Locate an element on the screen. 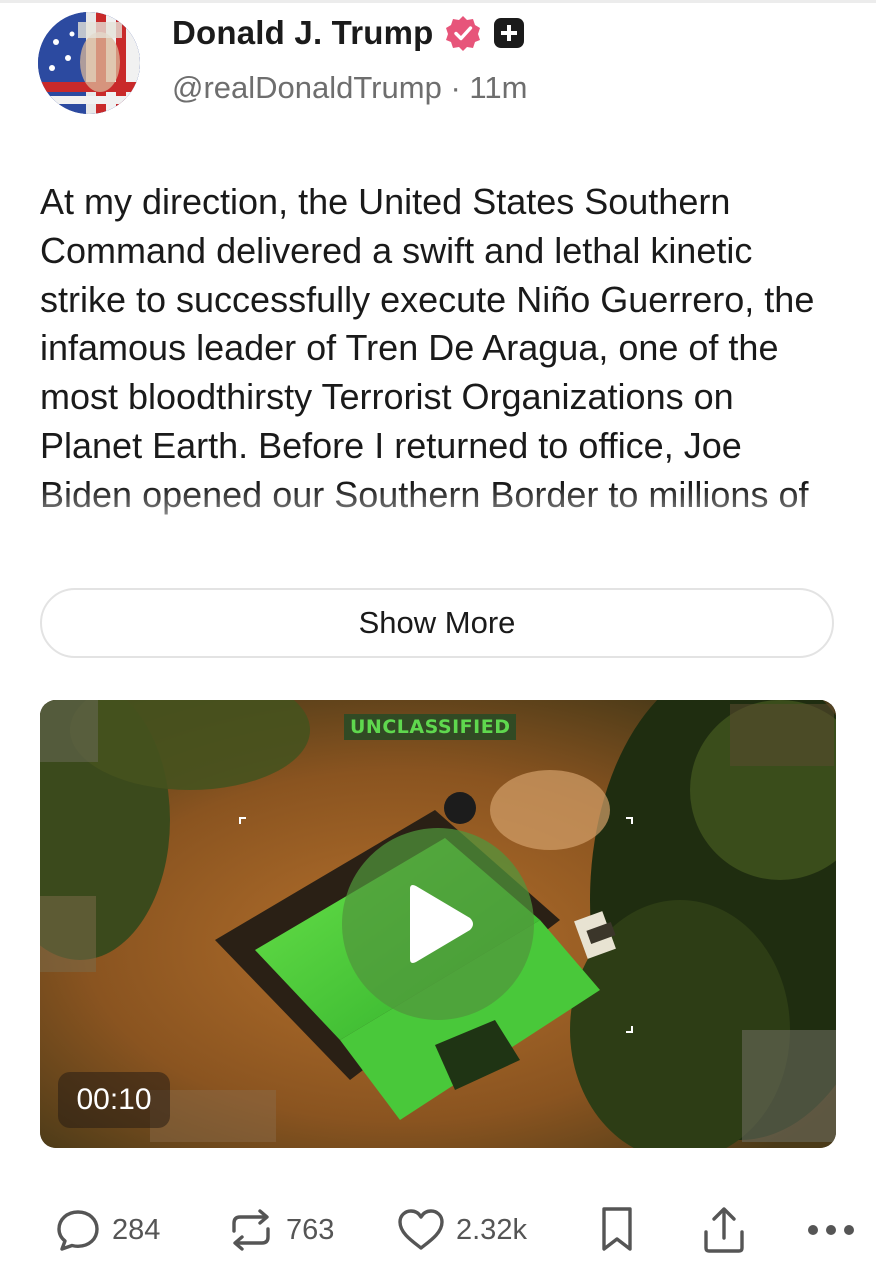 This screenshot has width=876, height=1280. play-button is located at coordinates (438, 924).